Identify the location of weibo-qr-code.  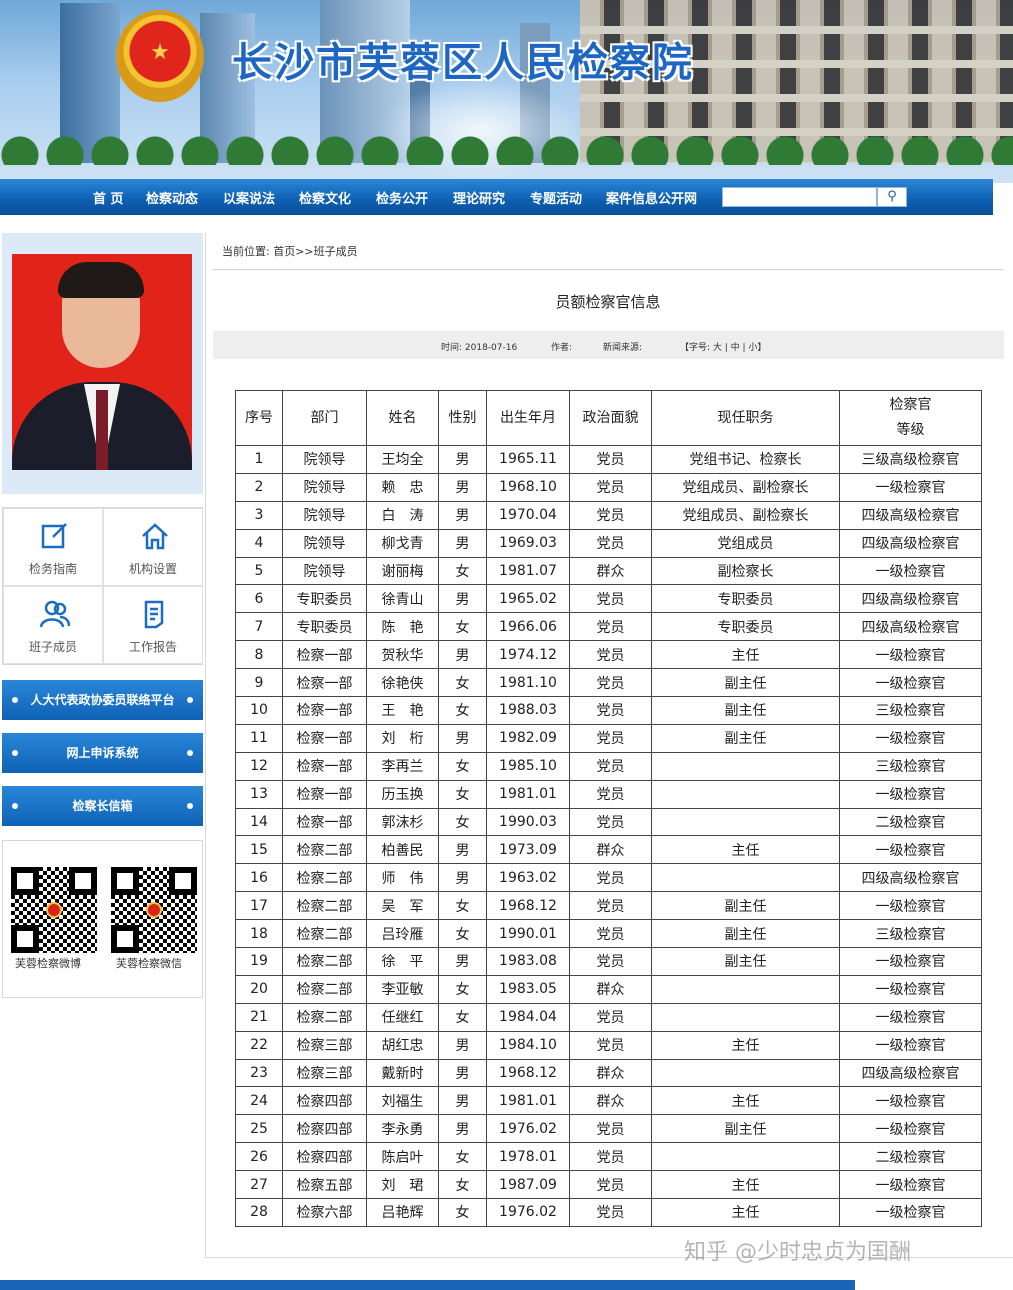
(54, 910).